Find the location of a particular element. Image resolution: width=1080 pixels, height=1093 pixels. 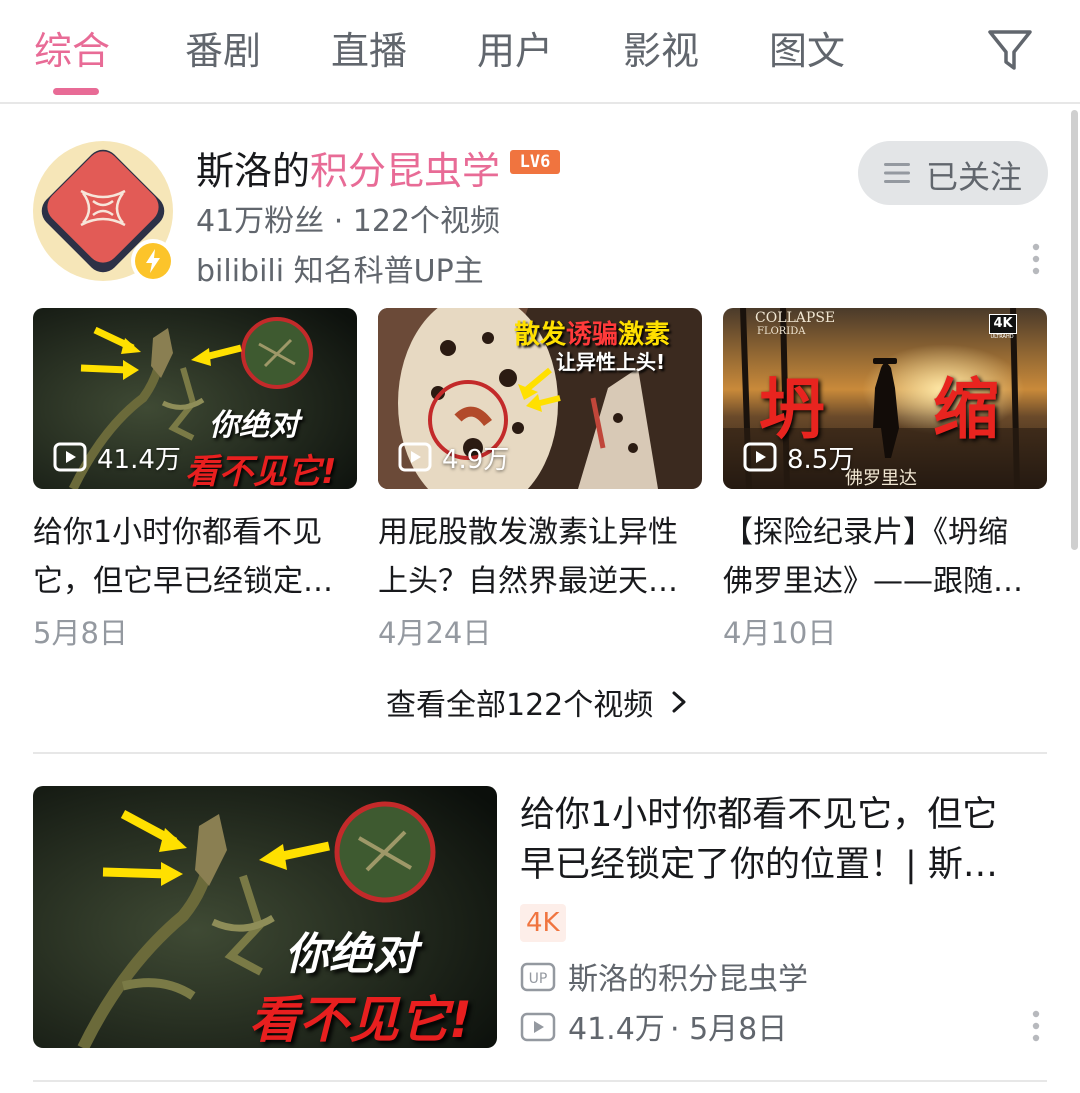

featured-date: · 5月8日 is located at coordinates (729, 1029).